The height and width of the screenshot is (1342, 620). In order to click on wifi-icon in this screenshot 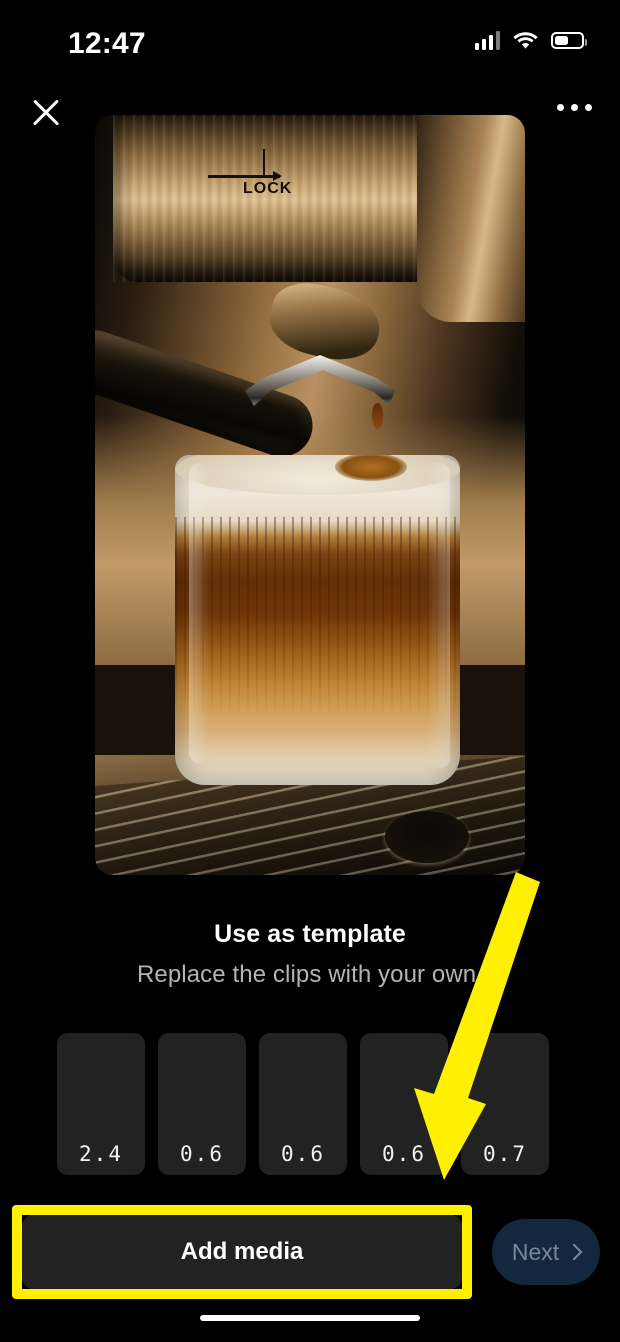, I will do `click(525, 40)`.